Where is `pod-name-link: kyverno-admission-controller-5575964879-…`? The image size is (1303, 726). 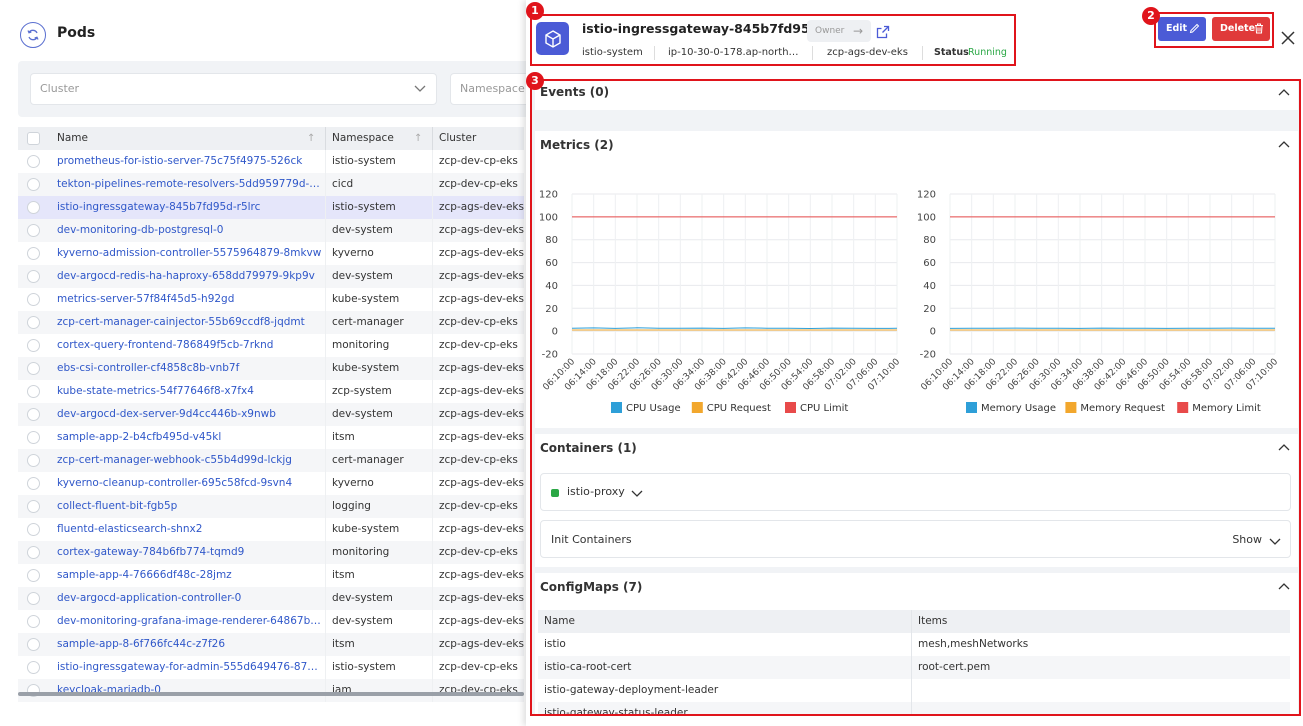
pod-name-link: kyverno-admission-controller-5575964879-… is located at coordinates (189, 253).